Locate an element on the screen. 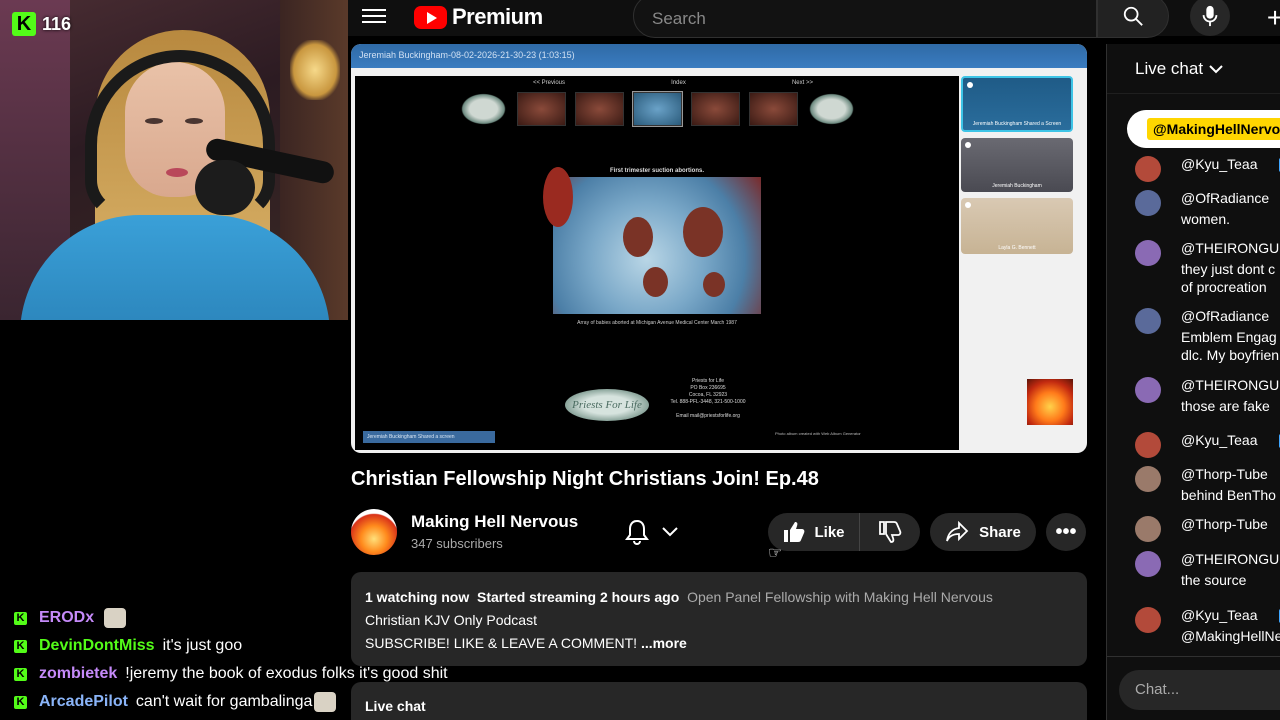 The height and width of the screenshot is (720, 1280). more-options-button: ••• is located at coordinates (1066, 532).